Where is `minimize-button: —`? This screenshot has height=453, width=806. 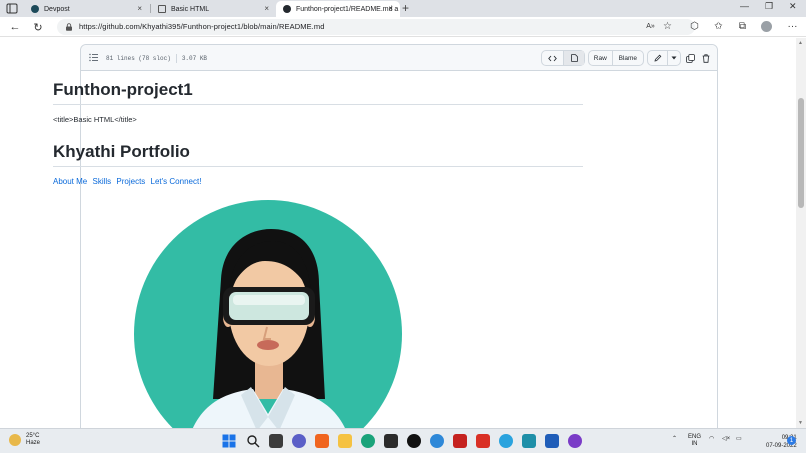
minimize-button: — is located at coordinates (744, 6).